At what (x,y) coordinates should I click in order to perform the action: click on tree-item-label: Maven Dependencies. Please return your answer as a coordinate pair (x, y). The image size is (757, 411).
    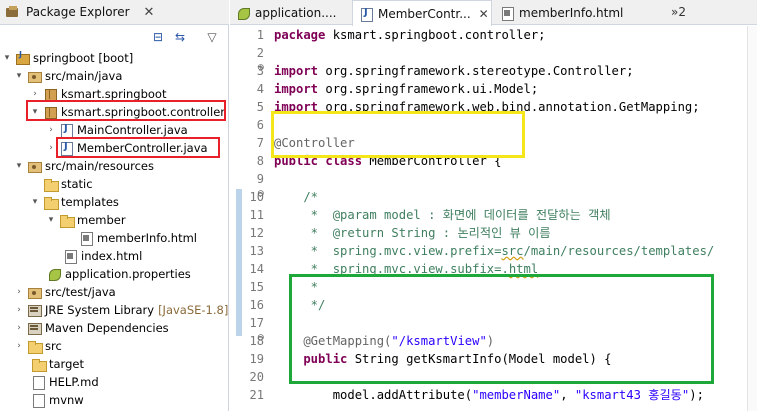
    Looking at the image, I should click on (107, 328).